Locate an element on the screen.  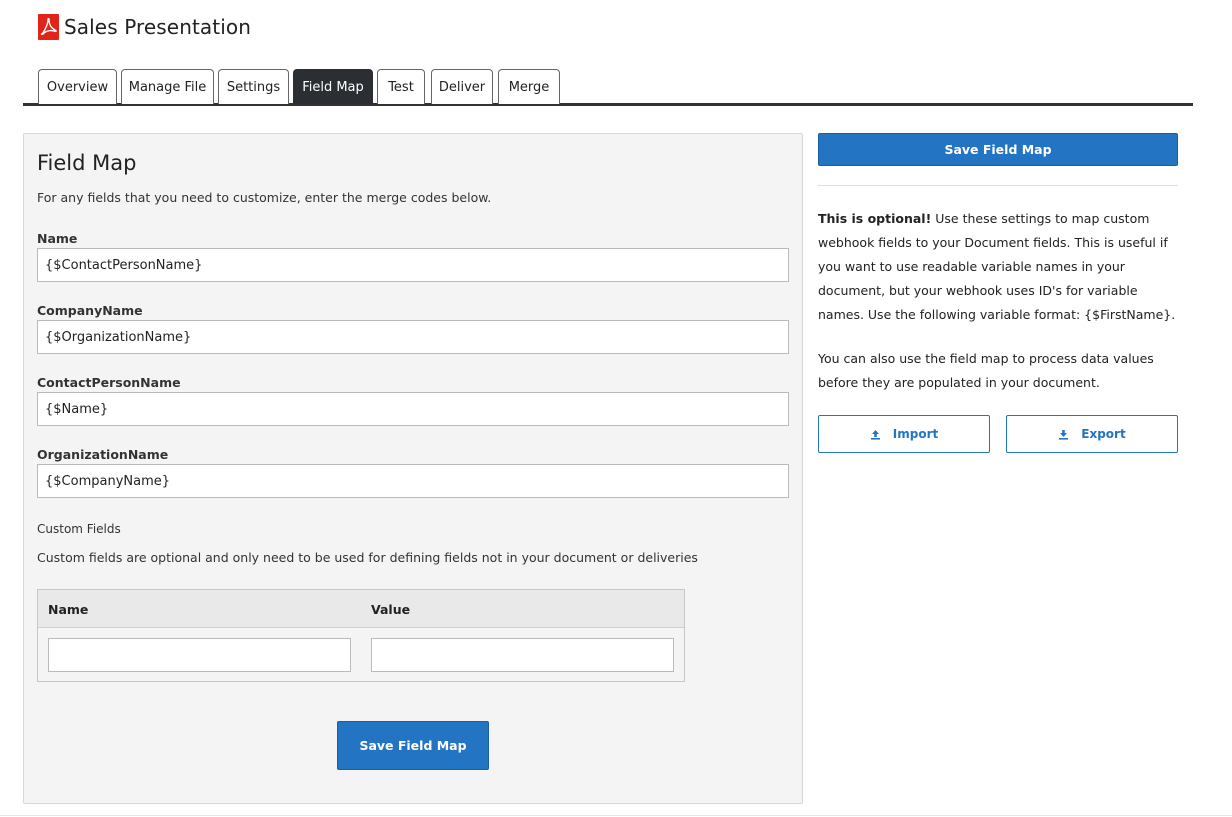
custom-field-name-input is located at coordinates (199, 655).